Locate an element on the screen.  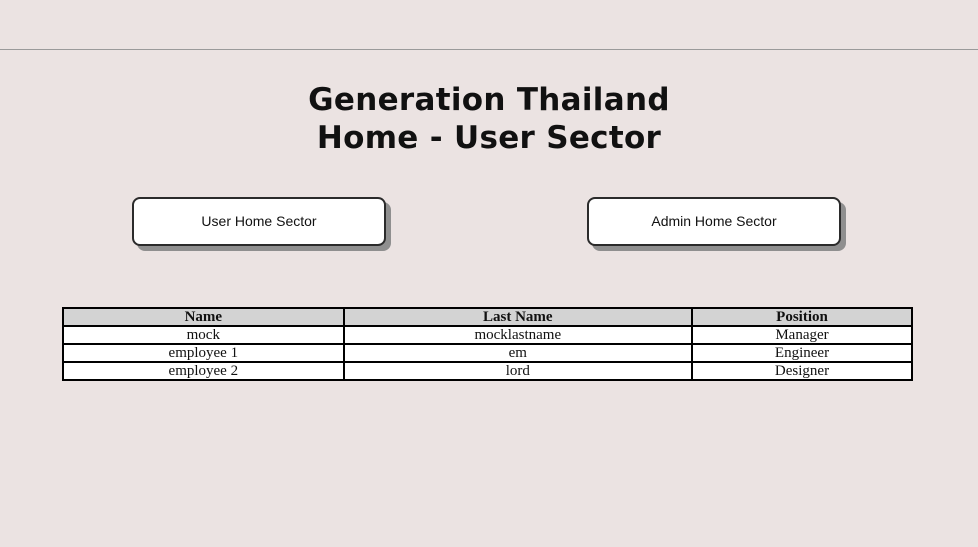
table-row: employee 1 em Engineer is located at coordinates (487, 353).